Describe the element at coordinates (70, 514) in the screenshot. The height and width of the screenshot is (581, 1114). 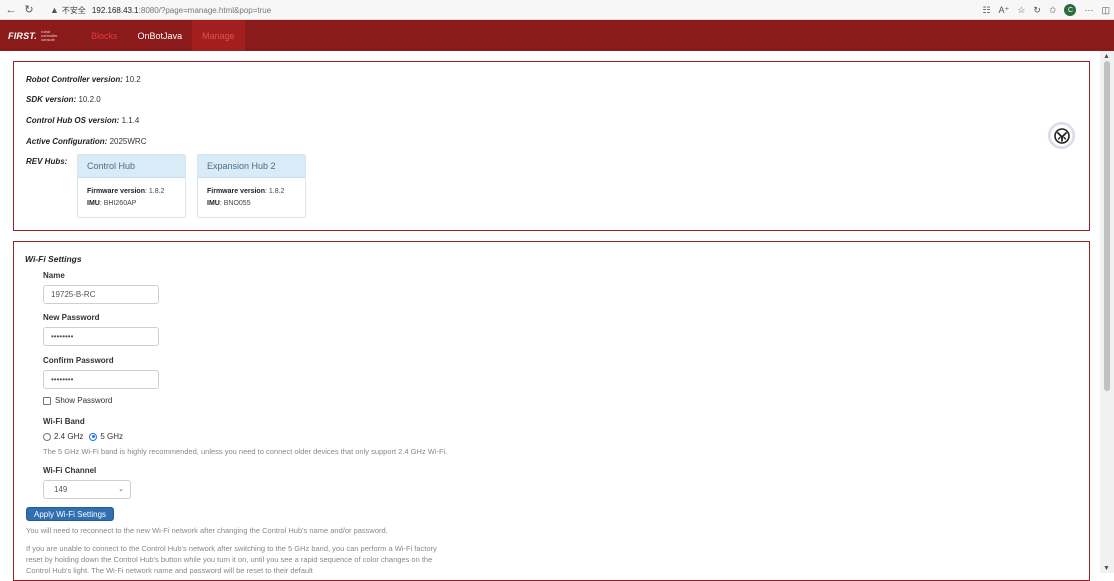
I see `apply-wifi-settings-button: Apply Wi-Fi Settings` at that location.